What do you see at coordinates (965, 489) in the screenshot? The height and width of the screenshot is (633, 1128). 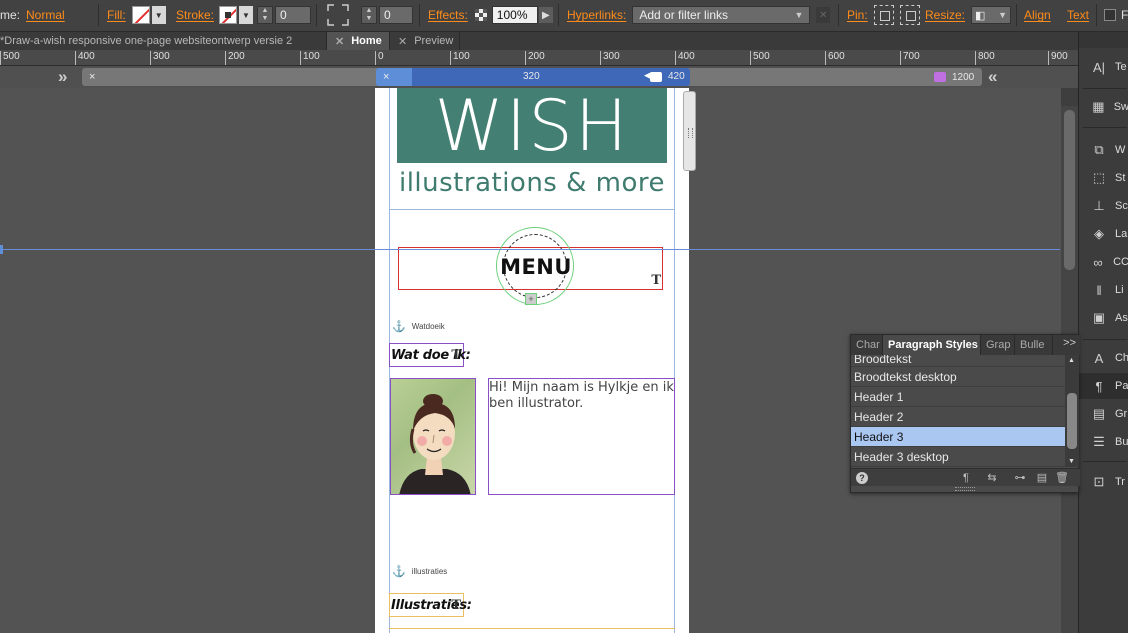 I see `panel-resize-grip` at bounding box center [965, 489].